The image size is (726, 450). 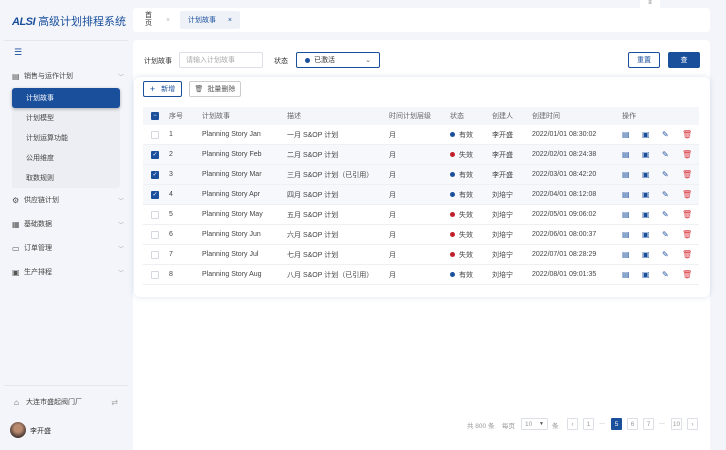 What do you see at coordinates (644, 60) in the screenshot?
I see `reset-button: 重置` at bounding box center [644, 60].